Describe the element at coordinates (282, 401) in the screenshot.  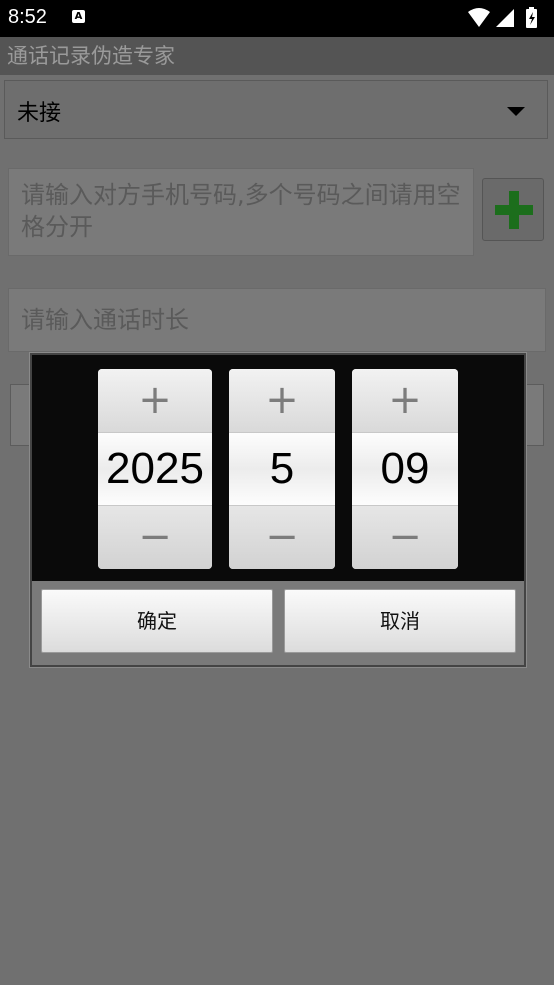
I see `month-increment-button: +` at that location.